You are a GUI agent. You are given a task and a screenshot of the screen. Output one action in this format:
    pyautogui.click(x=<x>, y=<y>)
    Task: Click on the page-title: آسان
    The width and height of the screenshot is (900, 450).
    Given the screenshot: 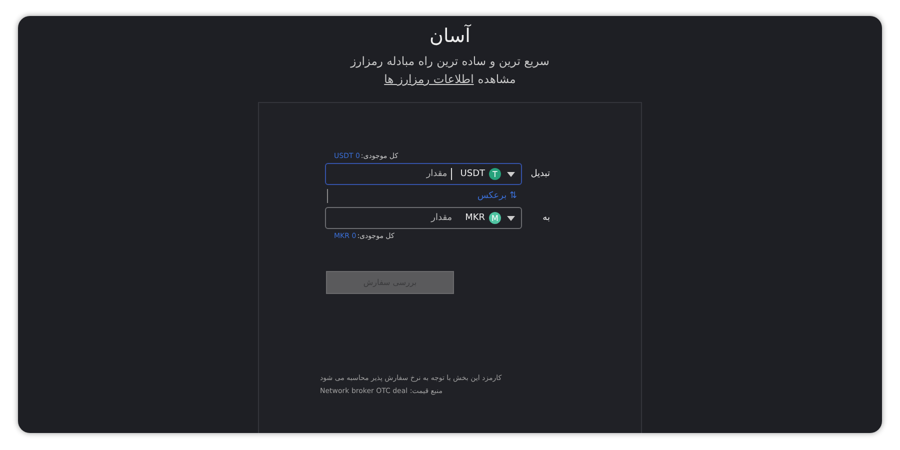 What is the action you would take?
    pyautogui.click(x=450, y=36)
    